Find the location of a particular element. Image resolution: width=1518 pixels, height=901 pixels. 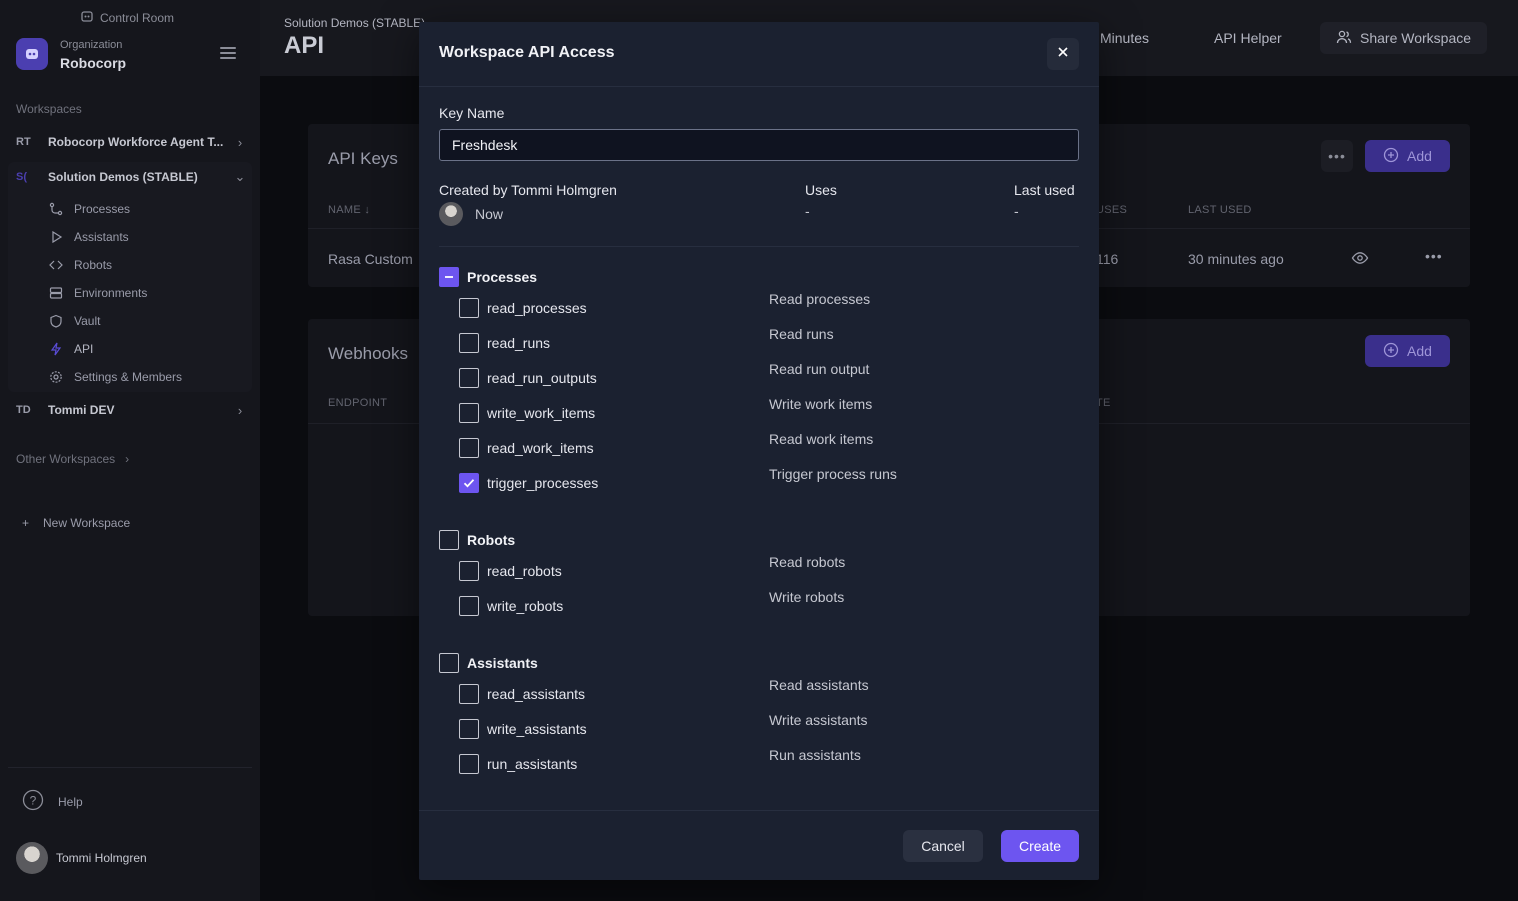

page-title: API is located at coordinates (304, 45).